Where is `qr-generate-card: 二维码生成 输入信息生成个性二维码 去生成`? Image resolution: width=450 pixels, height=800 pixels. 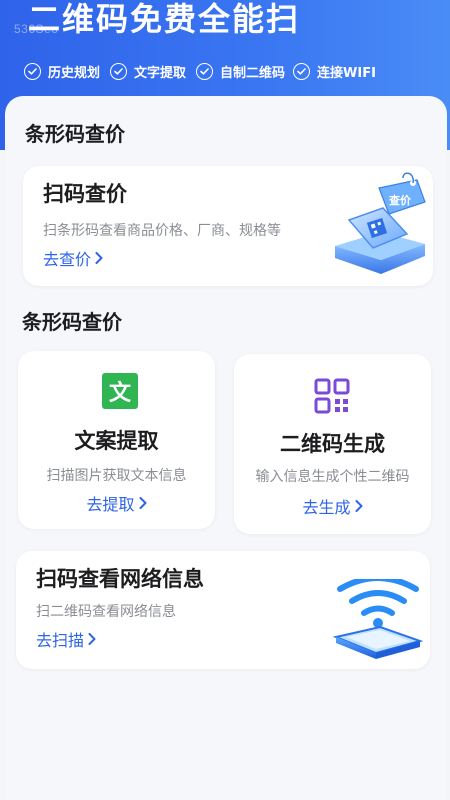
qr-generate-card: 二维码生成 输入信息生成个性二维码 去生成 is located at coordinates (332, 444).